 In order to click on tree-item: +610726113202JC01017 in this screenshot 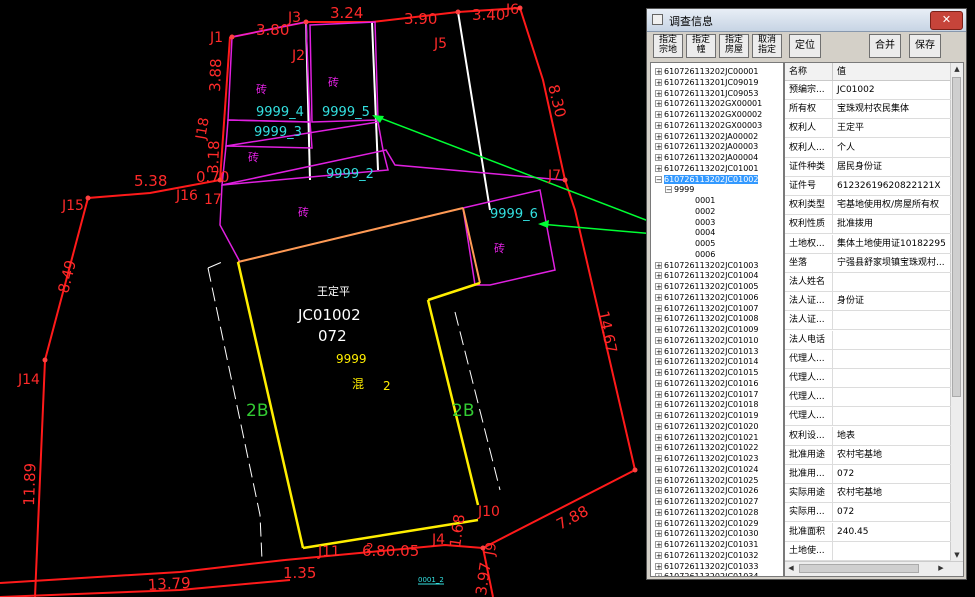, I will do `click(706, 395)`.